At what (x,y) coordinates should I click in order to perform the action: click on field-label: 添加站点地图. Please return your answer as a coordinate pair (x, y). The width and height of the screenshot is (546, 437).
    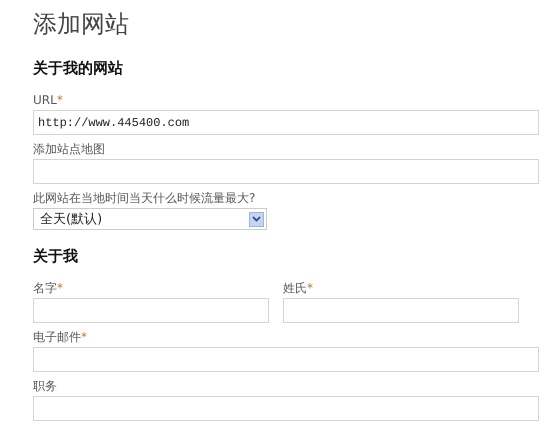
    Looking at the image, I should click on (69, 149).